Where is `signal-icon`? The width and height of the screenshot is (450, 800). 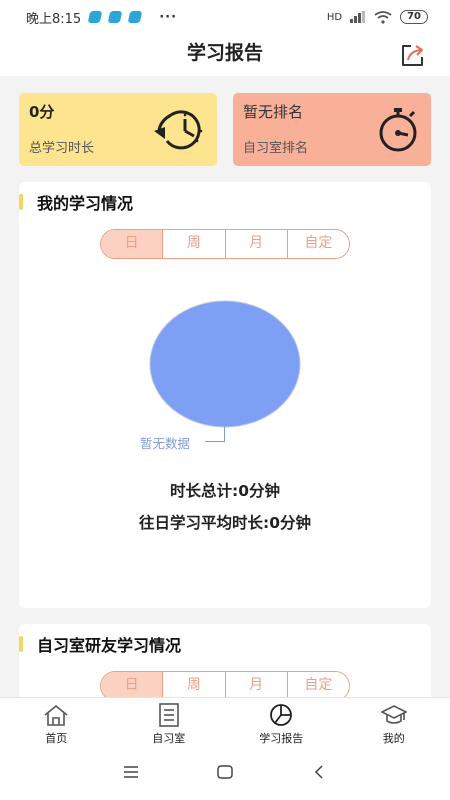
signal-icon is located at coordinates (358, 17).